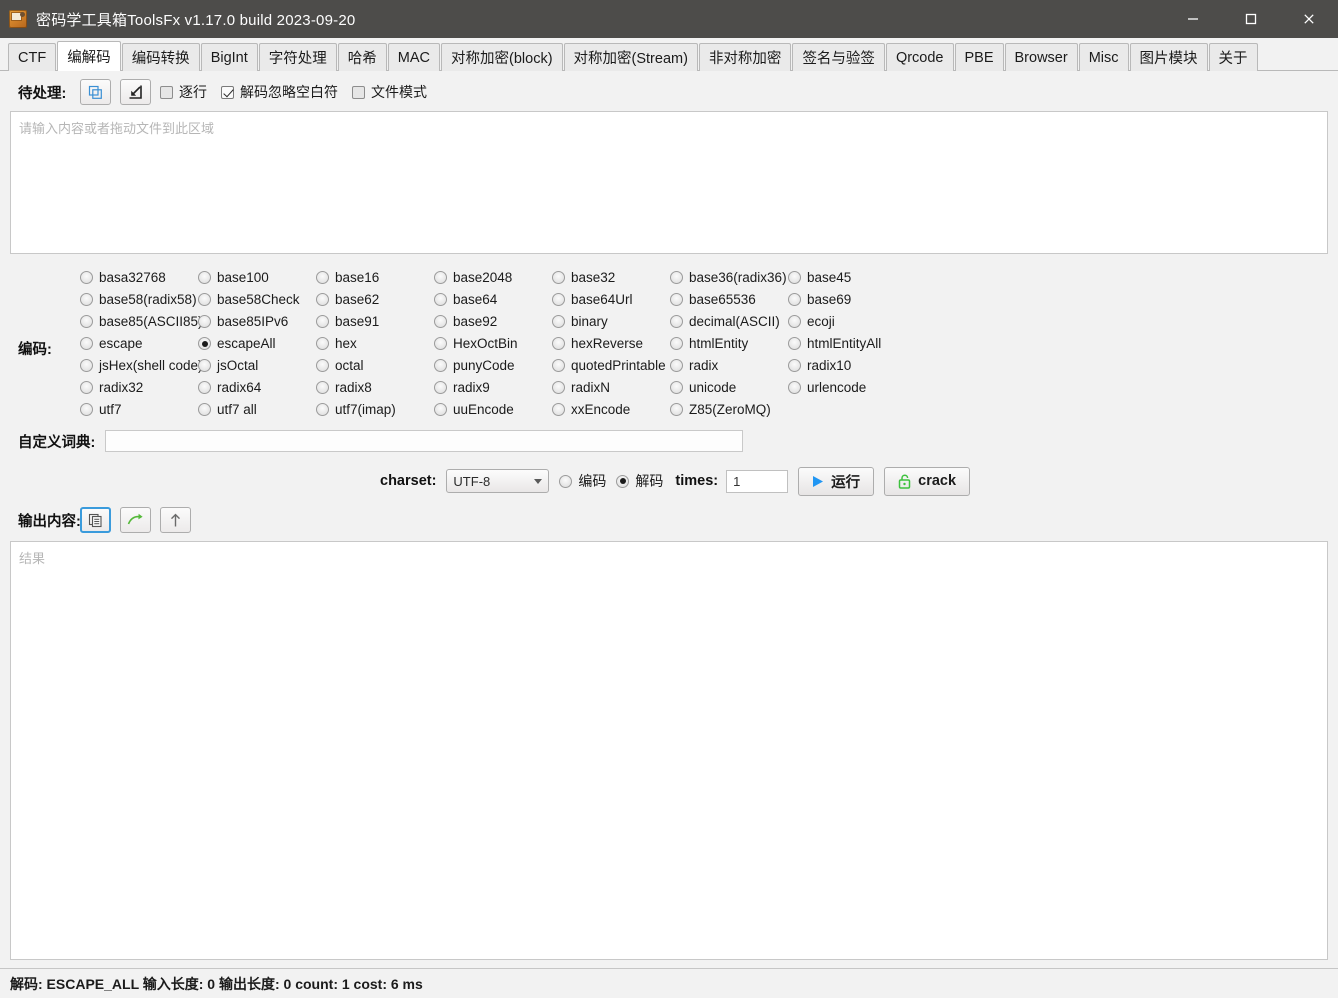  I want to click on radio-base32: base32, so click(611, 277).